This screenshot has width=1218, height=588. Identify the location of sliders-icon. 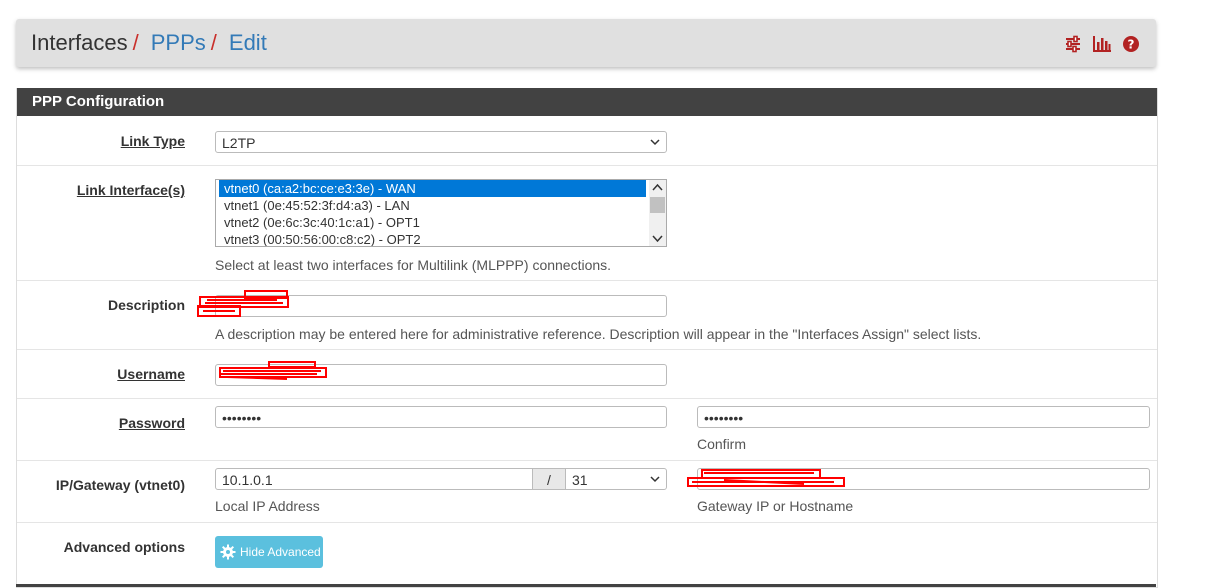
(1073, 44).